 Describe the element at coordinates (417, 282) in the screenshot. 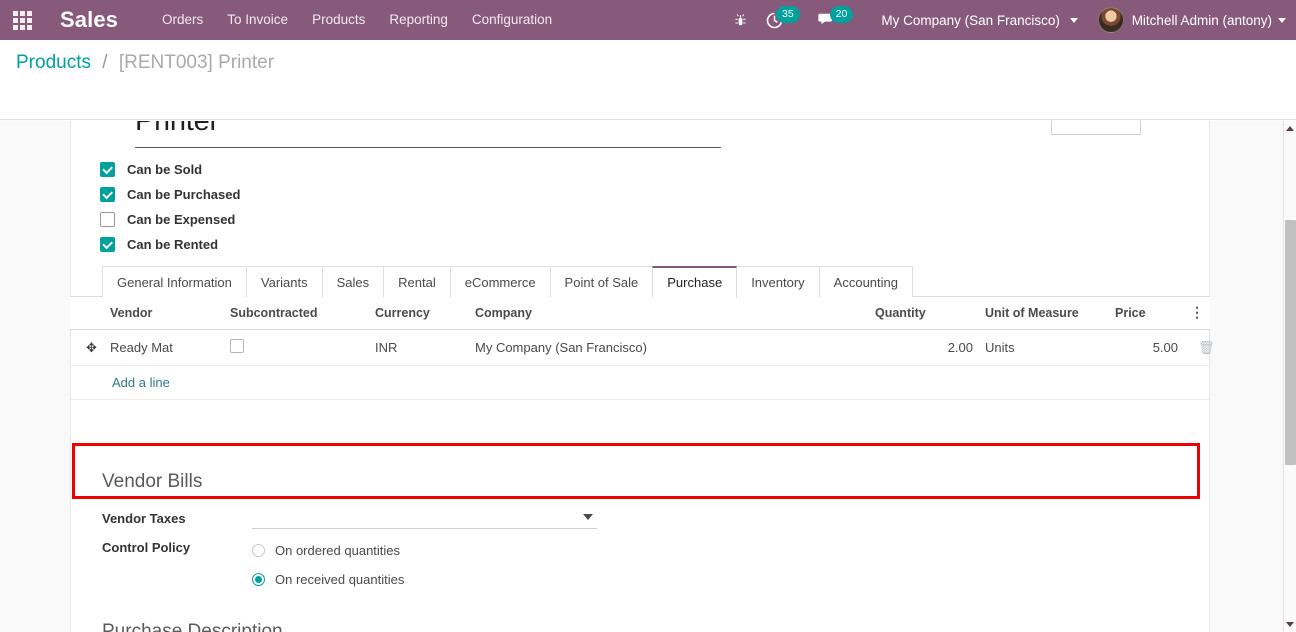

I see `tab-rental: Rental` at that location.